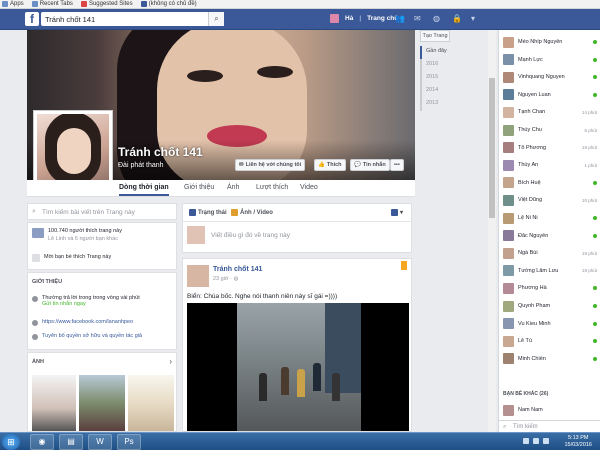  What do you see at coordinates (526, 441) in the screenshot?
I see `tray-icon` at bounding box center [526, 441].